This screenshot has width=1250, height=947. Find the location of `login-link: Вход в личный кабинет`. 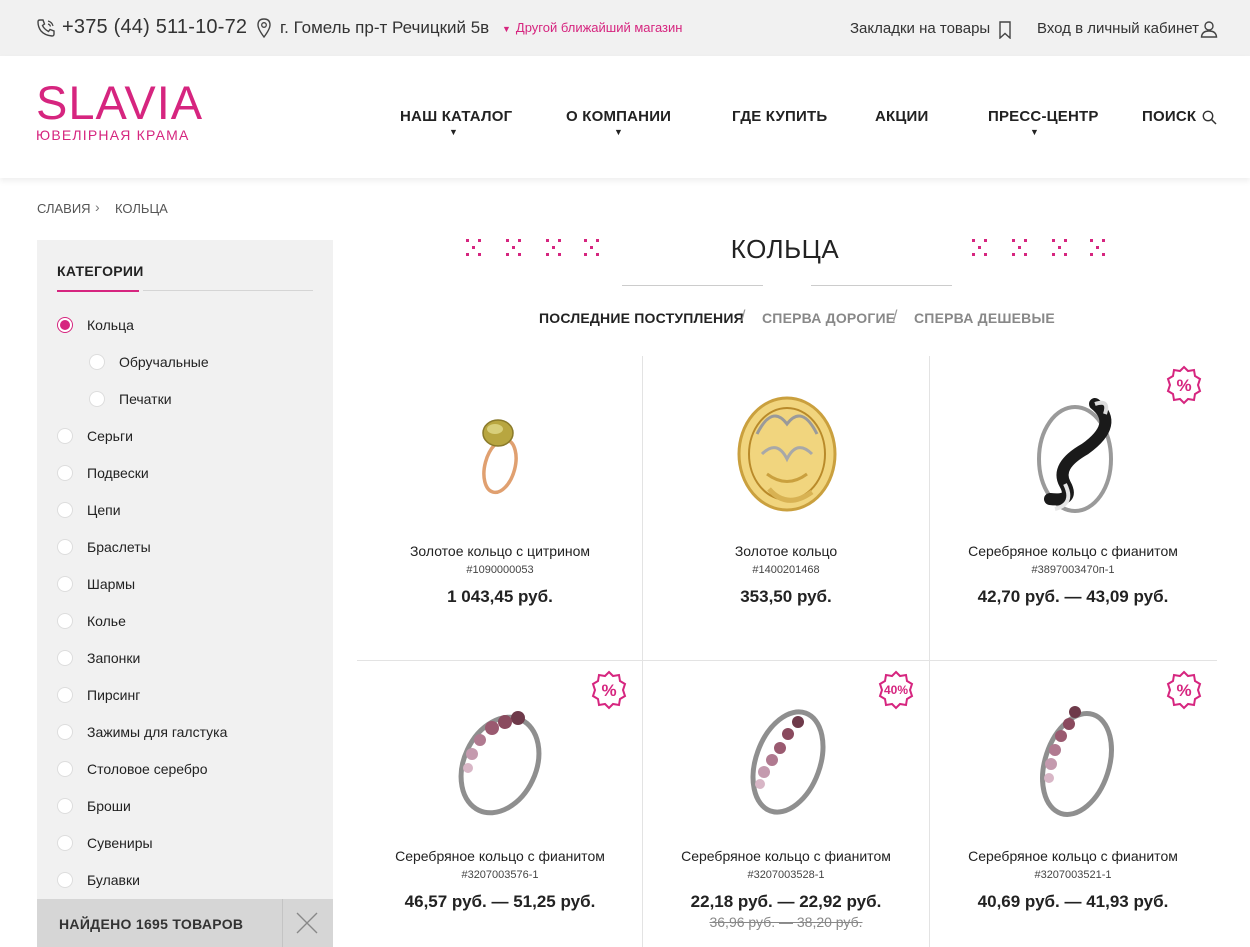

login-link: Вход в личный кабинет is located at coordinates (1118, 28).